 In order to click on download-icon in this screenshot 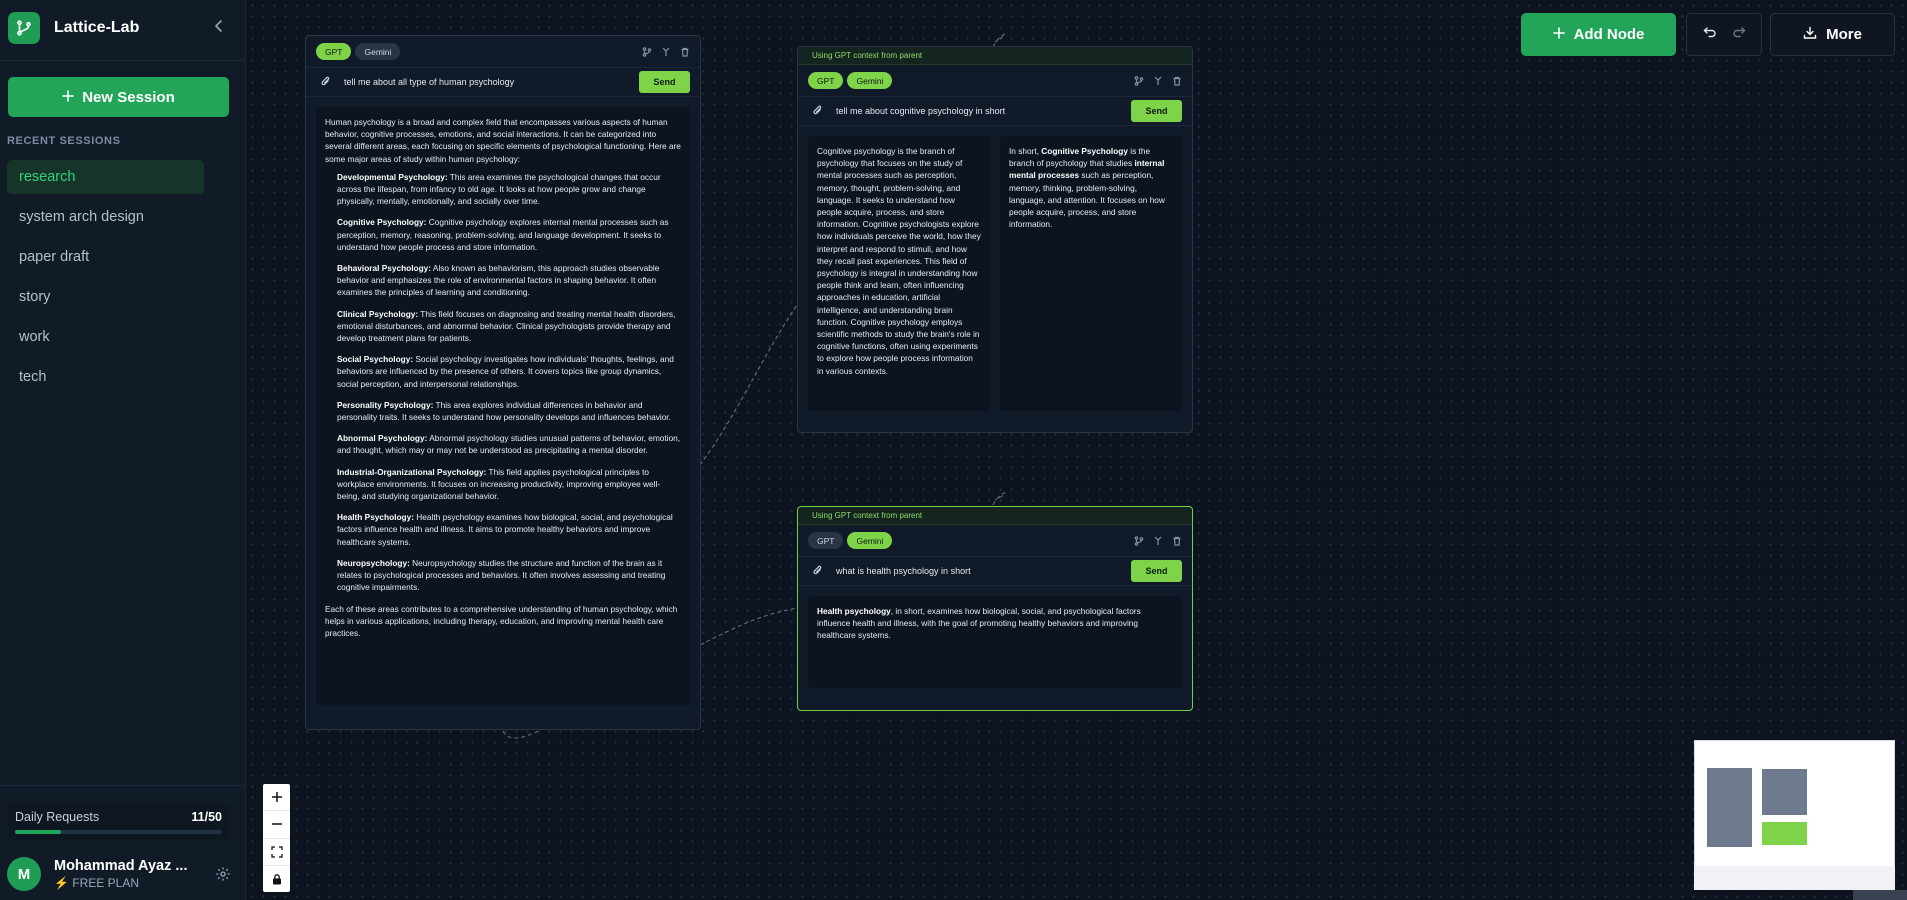, I will do `click(1810, 35)`.